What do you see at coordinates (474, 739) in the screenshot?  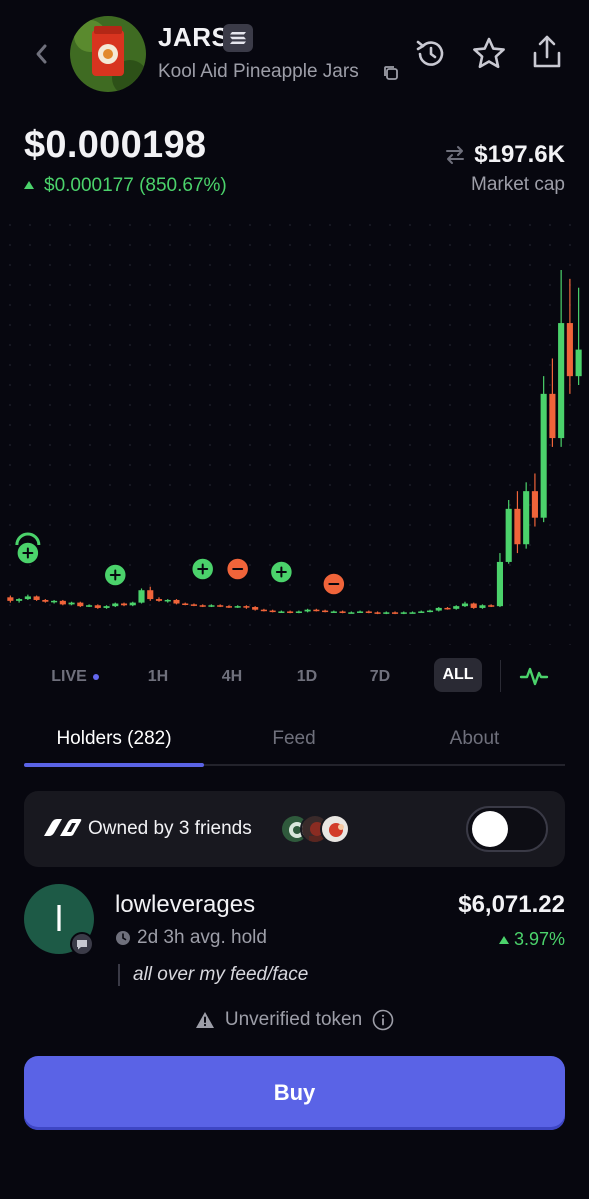 I see `tab-about: About` at bounding box center [474, 739].